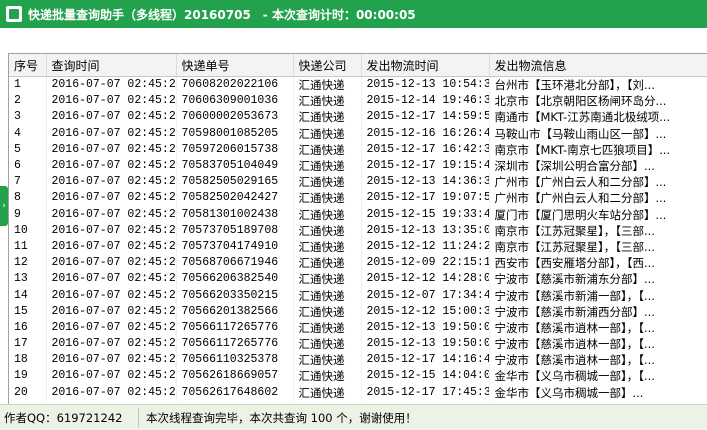 The image size is (707, 430). What do you see at coordinates (598, 65) in the screenshot?
I see `column-header-ship-info: 发出物流信息` at bounding box center [598, 65].